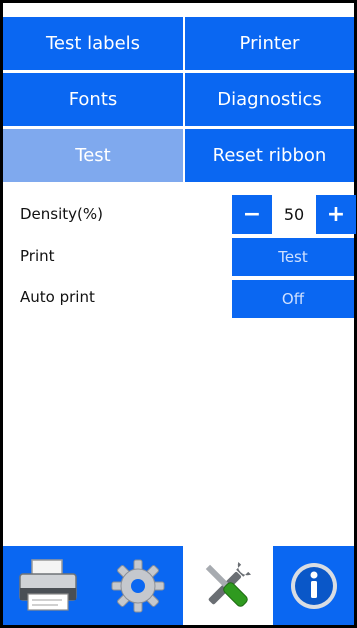 This screenshot has height=628, width=357. Describe the element at coordinates (93, 99) in the screenshot. I see `tab-fonts: Fonts` at that location.